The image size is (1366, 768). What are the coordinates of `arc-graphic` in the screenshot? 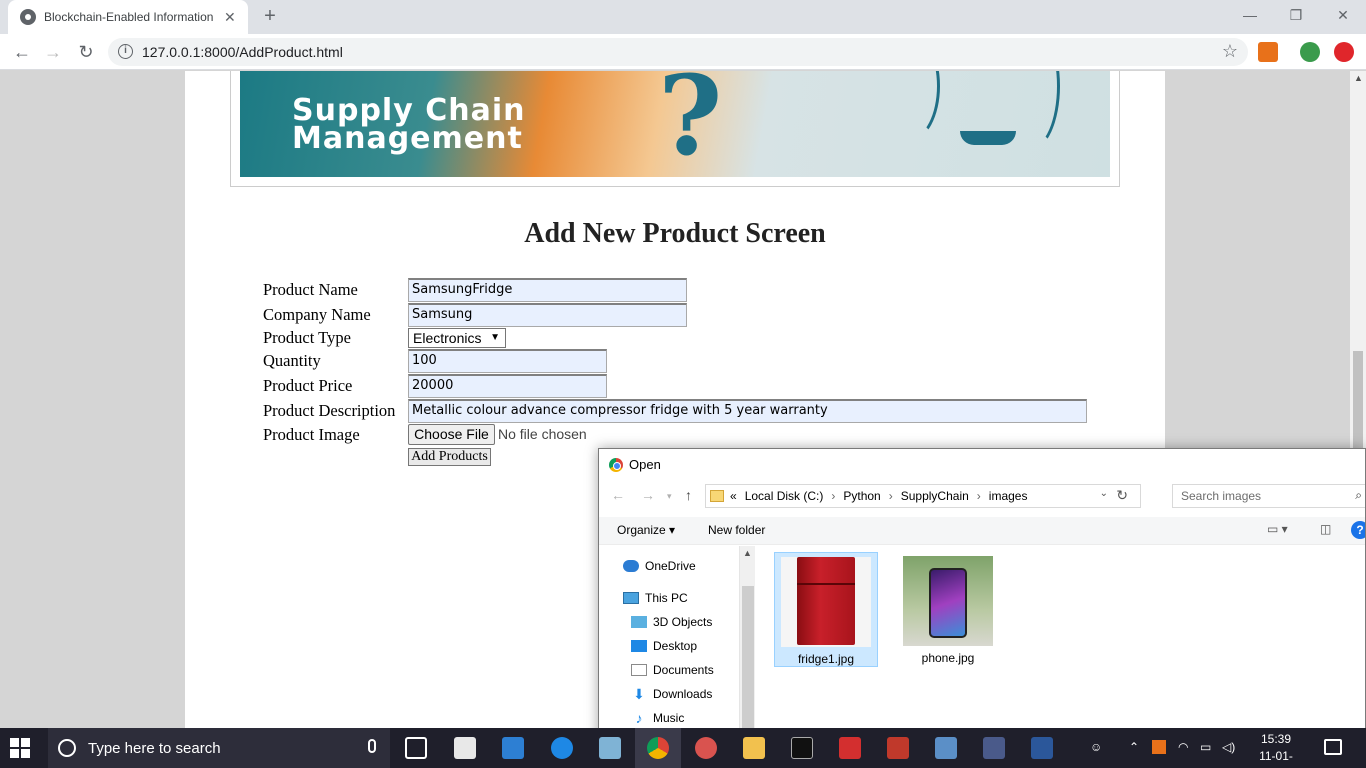 It's located at (910, 106).